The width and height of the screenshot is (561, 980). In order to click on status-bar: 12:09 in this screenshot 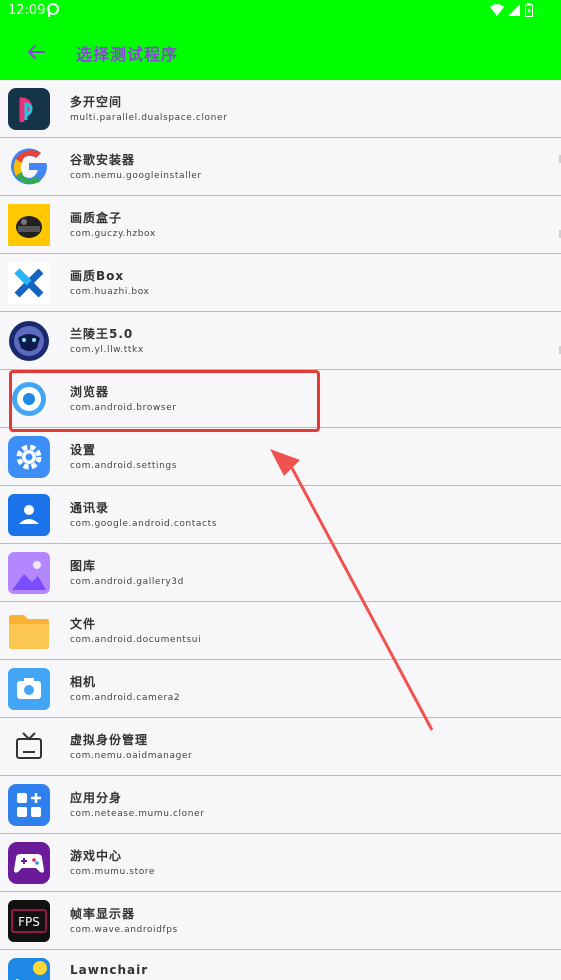, I will do `click(280, 11)`.